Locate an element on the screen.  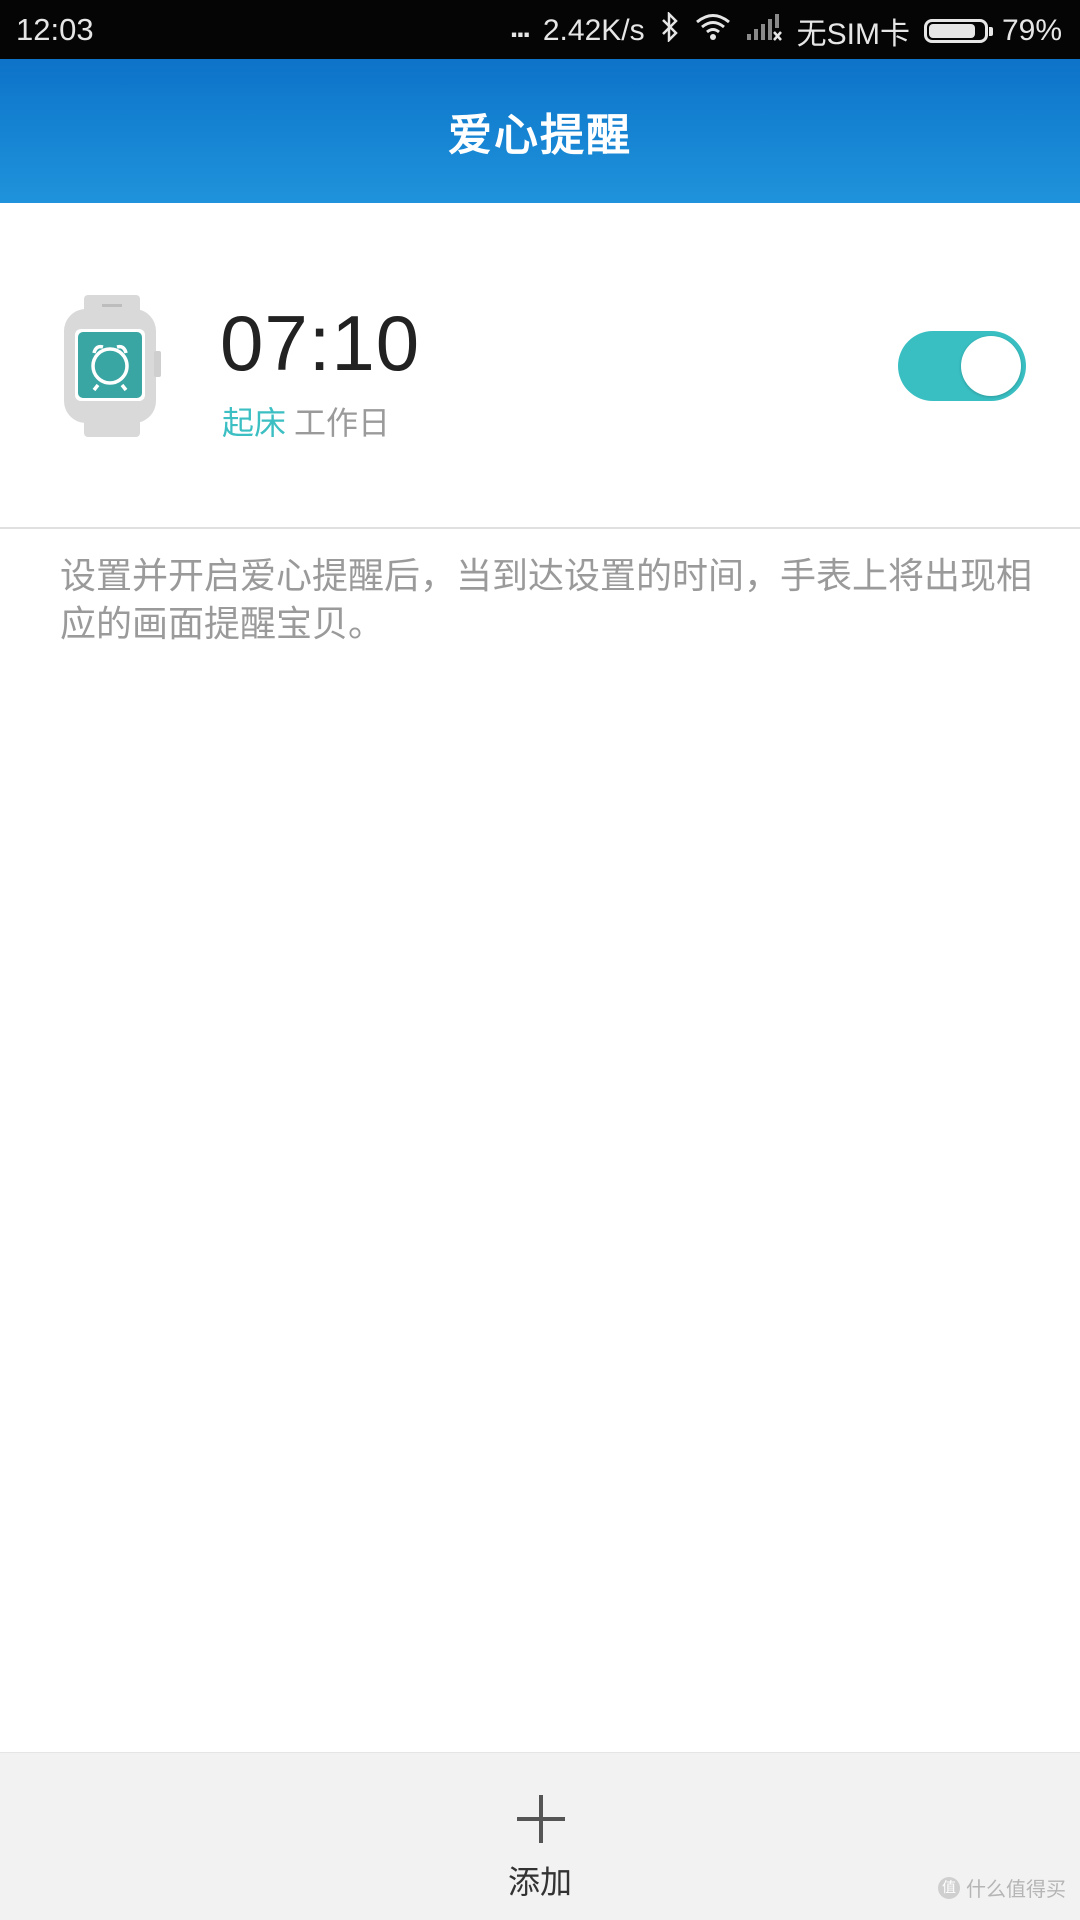
add-label: 添加 is located at coordinates (539, 1882).